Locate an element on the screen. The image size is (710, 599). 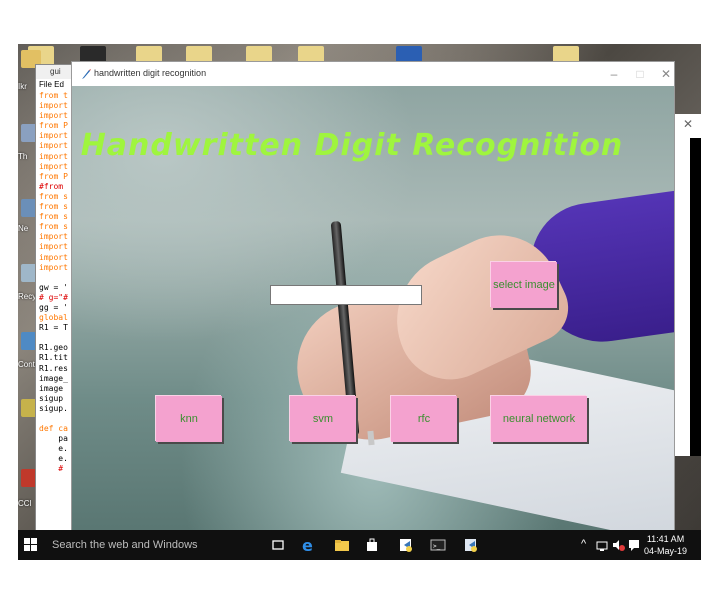
clock-date: 04-May-19 is located at coordinates (666, 551).